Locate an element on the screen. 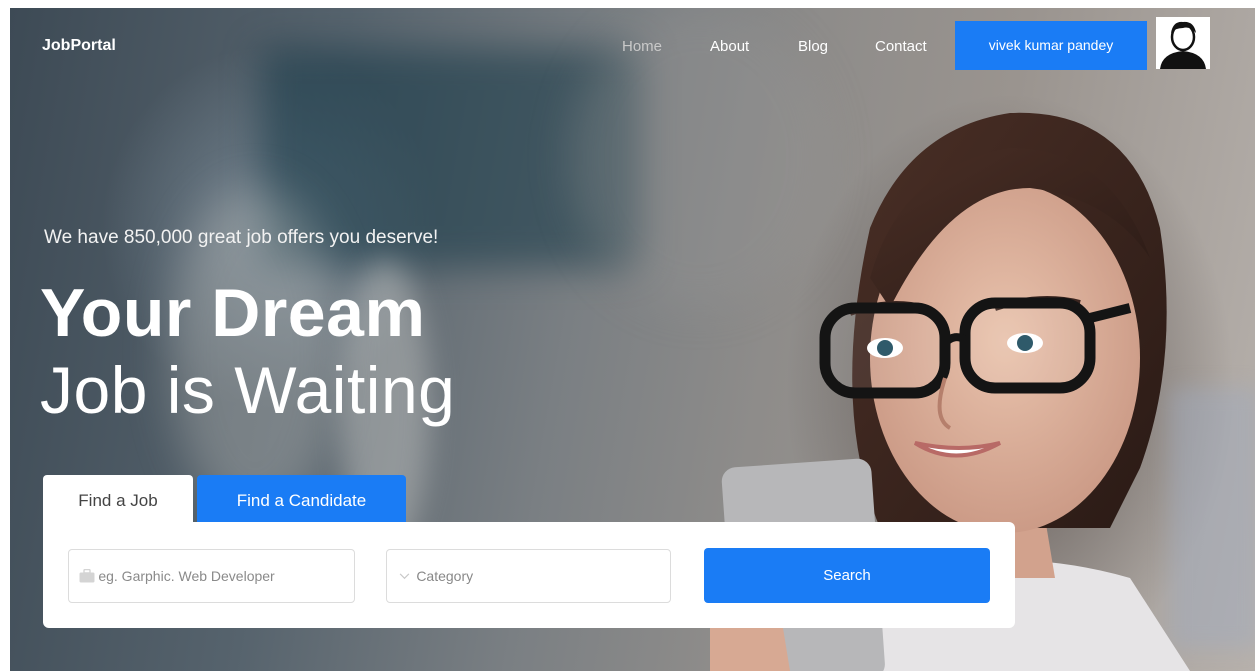 The height and width of the screenshot is (671, 1255). brand-logo: JobPortal is located at coordinates (79, 46).